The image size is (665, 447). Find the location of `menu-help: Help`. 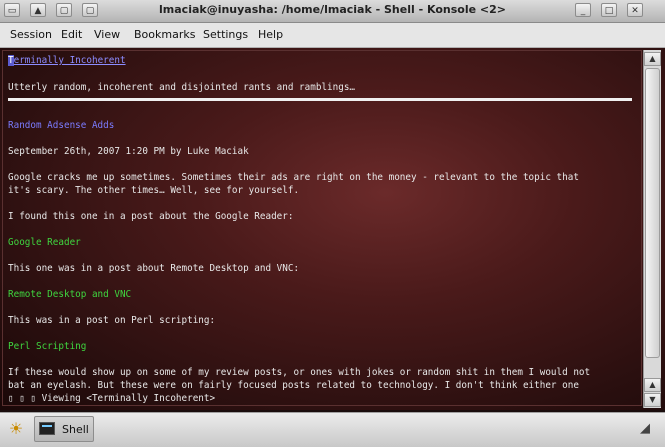

menu-help: Help is located at coordinates (270, 34).